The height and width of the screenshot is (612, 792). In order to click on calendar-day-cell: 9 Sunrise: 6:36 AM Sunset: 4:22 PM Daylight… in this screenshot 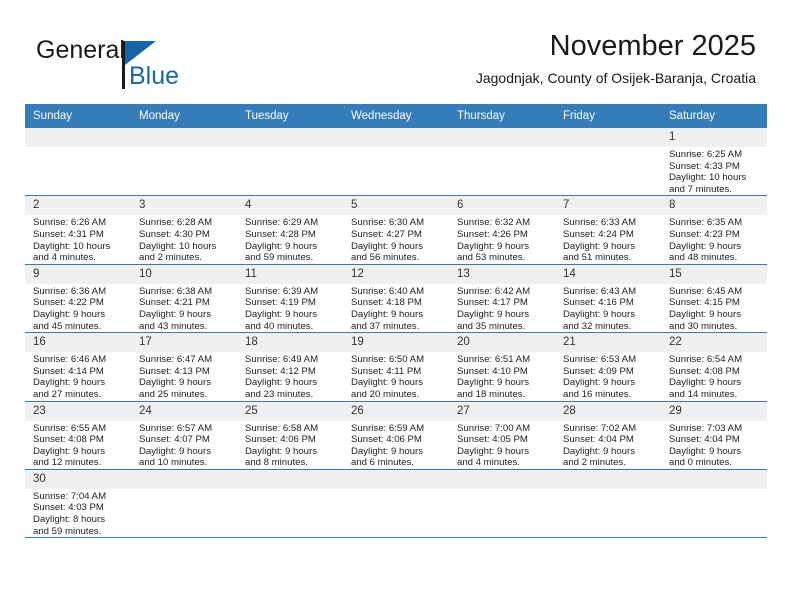, I will do `click(78, 299)`.